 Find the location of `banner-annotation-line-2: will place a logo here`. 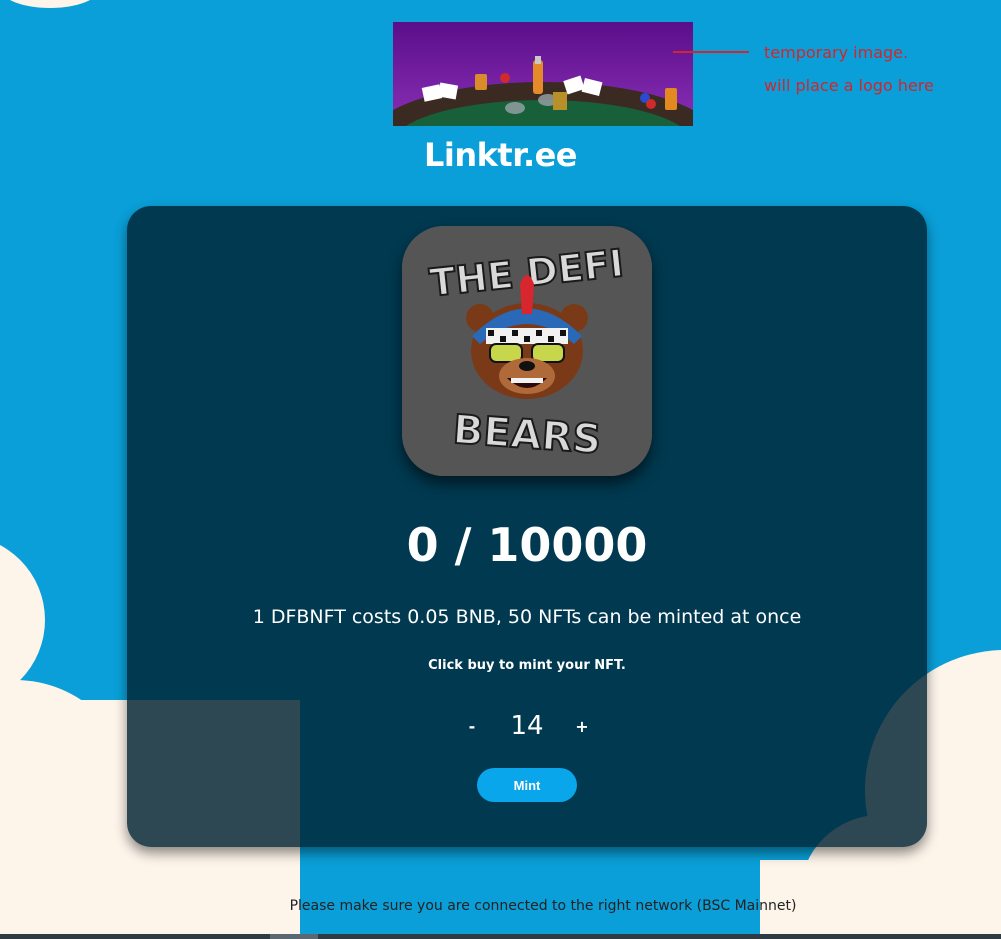

banner-annotation-line-2: will place a logo here is located at coordinates (849, 85).